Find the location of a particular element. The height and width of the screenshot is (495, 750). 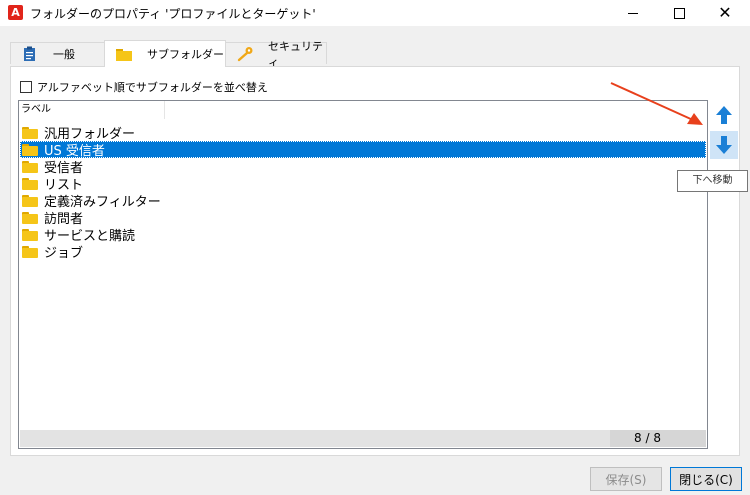

list-item-selected: US 受信者 is located at coordinates (363, 150).